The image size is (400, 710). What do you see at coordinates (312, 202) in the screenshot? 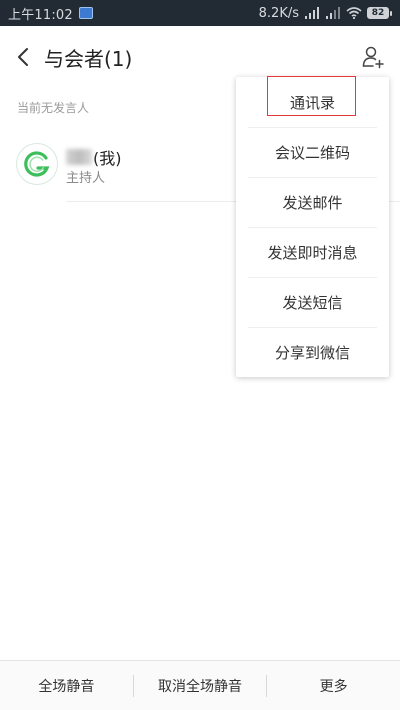
I see `menu-item-send-email: 发送邮件` at bounding box center [312, 202].